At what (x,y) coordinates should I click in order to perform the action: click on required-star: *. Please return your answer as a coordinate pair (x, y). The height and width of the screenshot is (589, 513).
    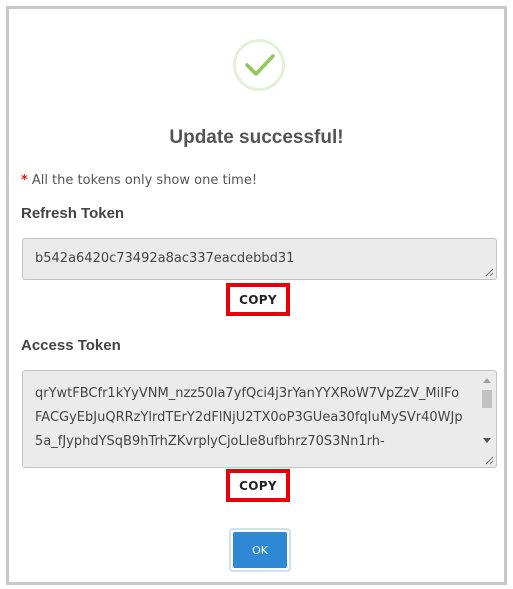
    Looking at the image, I should click on (24, 180).